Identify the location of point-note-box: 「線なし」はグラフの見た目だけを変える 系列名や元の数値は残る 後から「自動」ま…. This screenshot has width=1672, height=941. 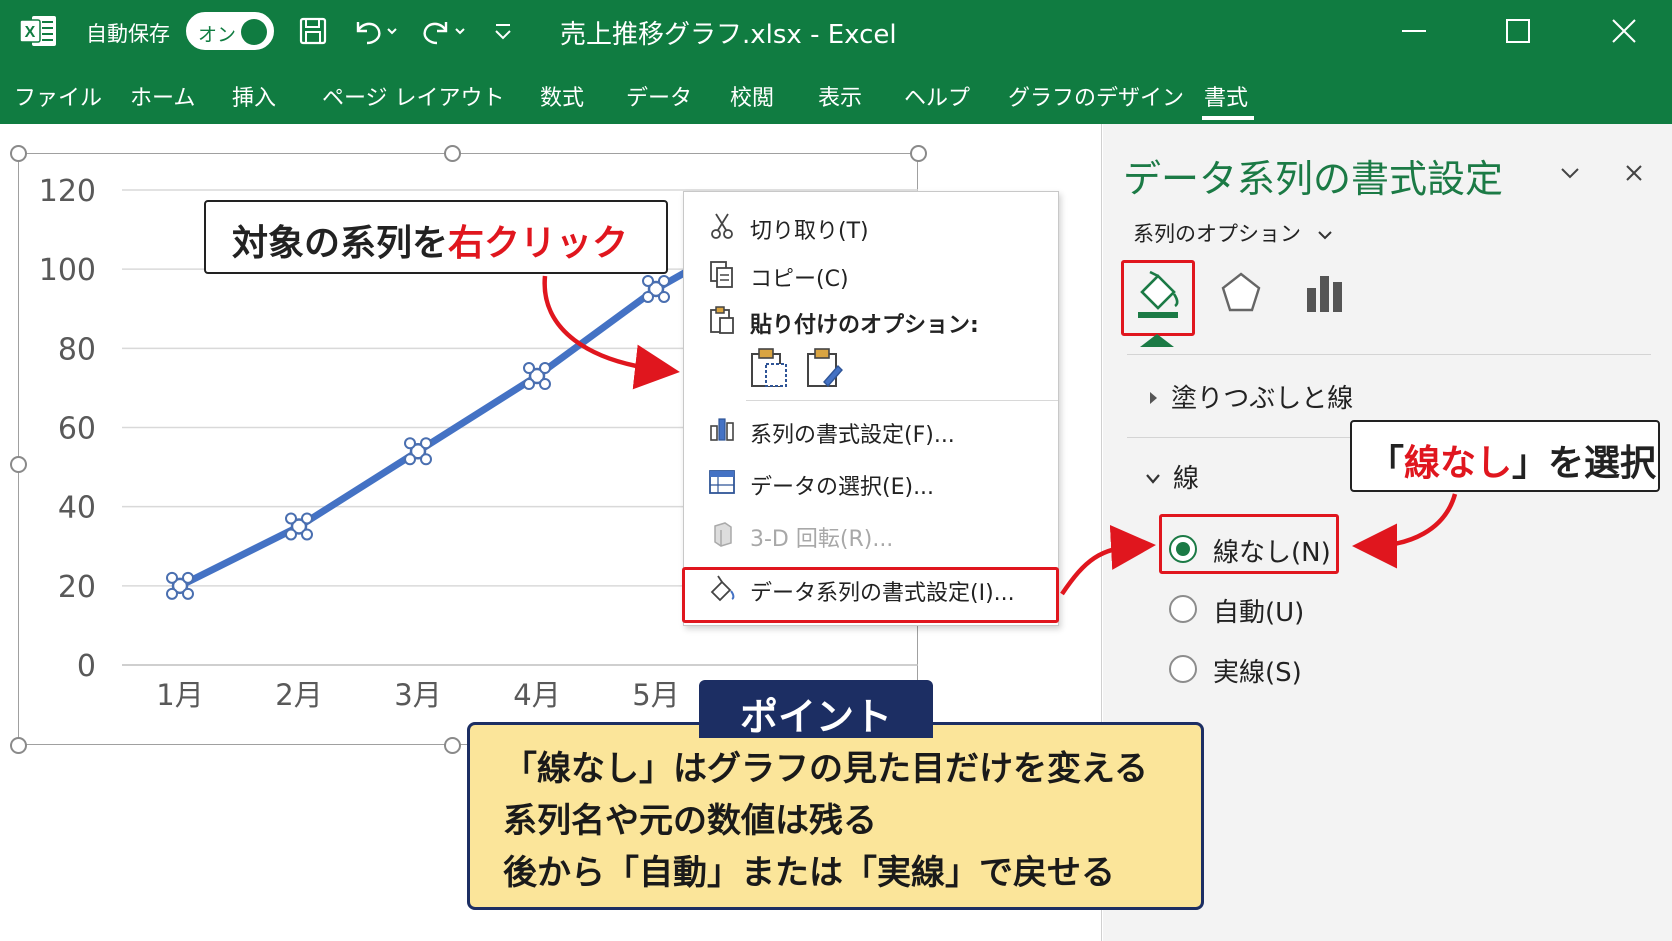
(835, 816).